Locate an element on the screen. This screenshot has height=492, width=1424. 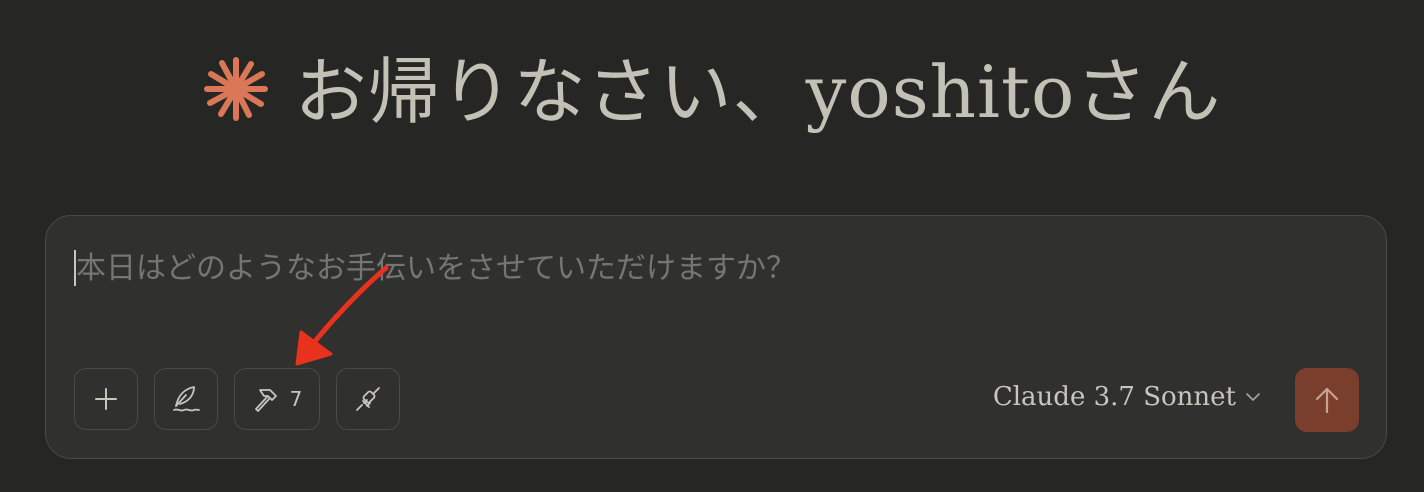
arrow-up-icon is located at coordinates (1327, 400).